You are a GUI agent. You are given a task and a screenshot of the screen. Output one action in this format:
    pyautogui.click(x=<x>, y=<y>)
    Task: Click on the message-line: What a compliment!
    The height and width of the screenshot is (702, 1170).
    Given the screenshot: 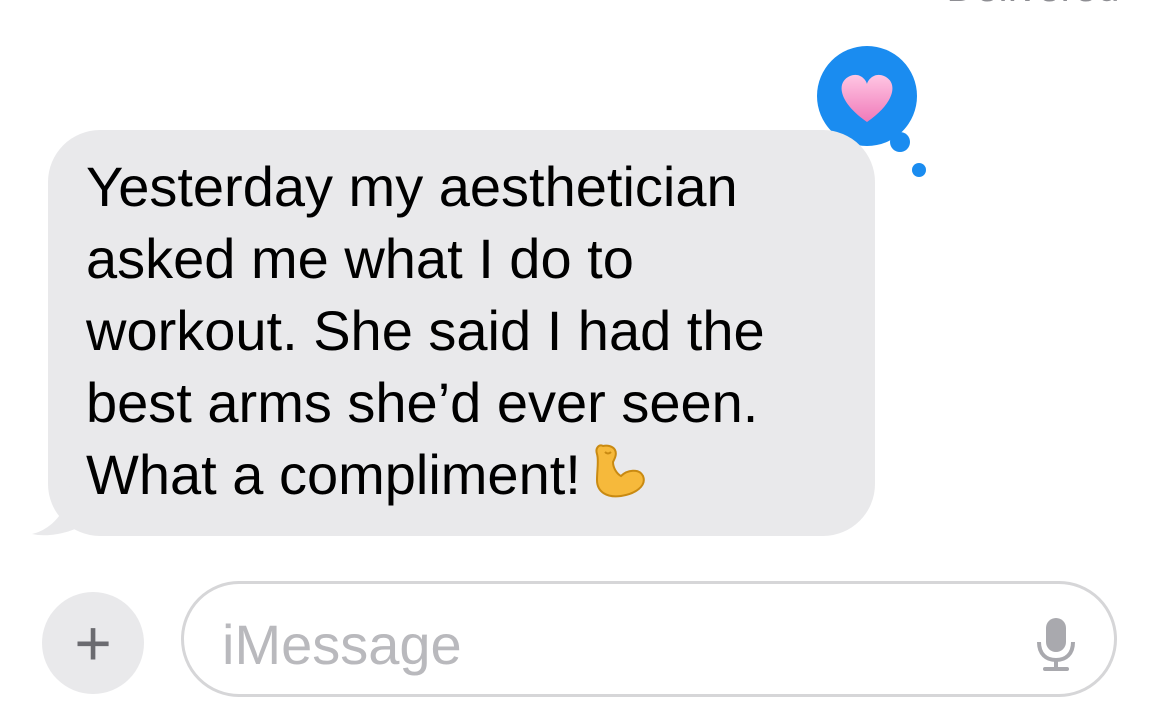 What is the action you would take?
    pyautogui.click(x=333, y=474)
    